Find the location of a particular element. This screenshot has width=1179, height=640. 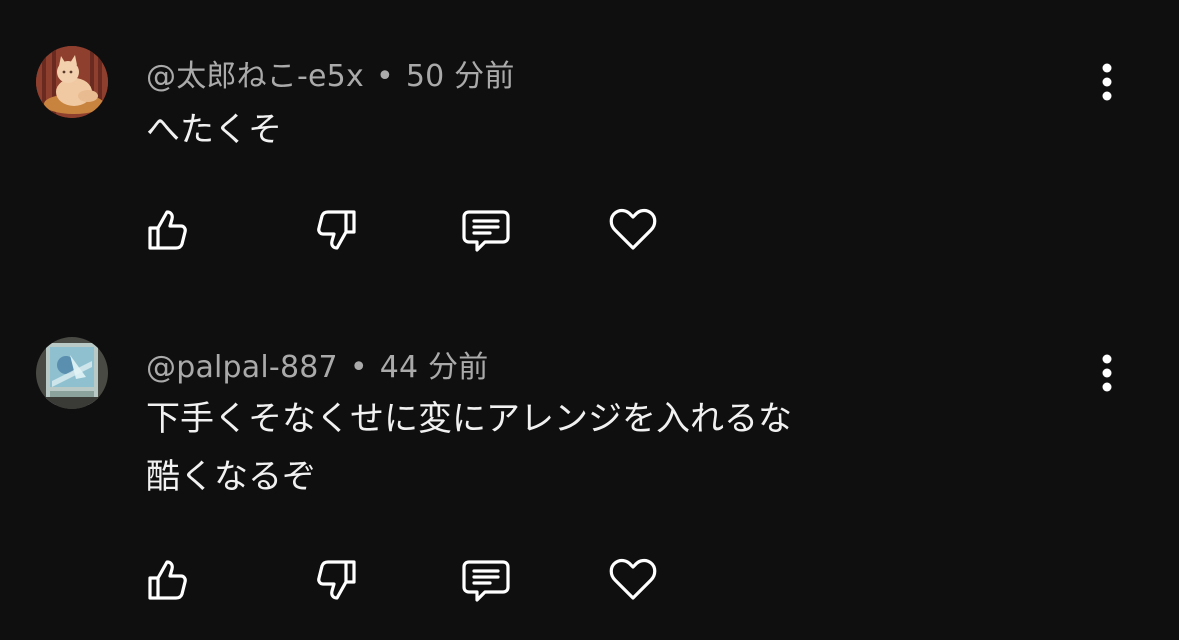

comment-meta: @太郎ねこ-e5x • 50 分前 is located at coordinates (330, 73).